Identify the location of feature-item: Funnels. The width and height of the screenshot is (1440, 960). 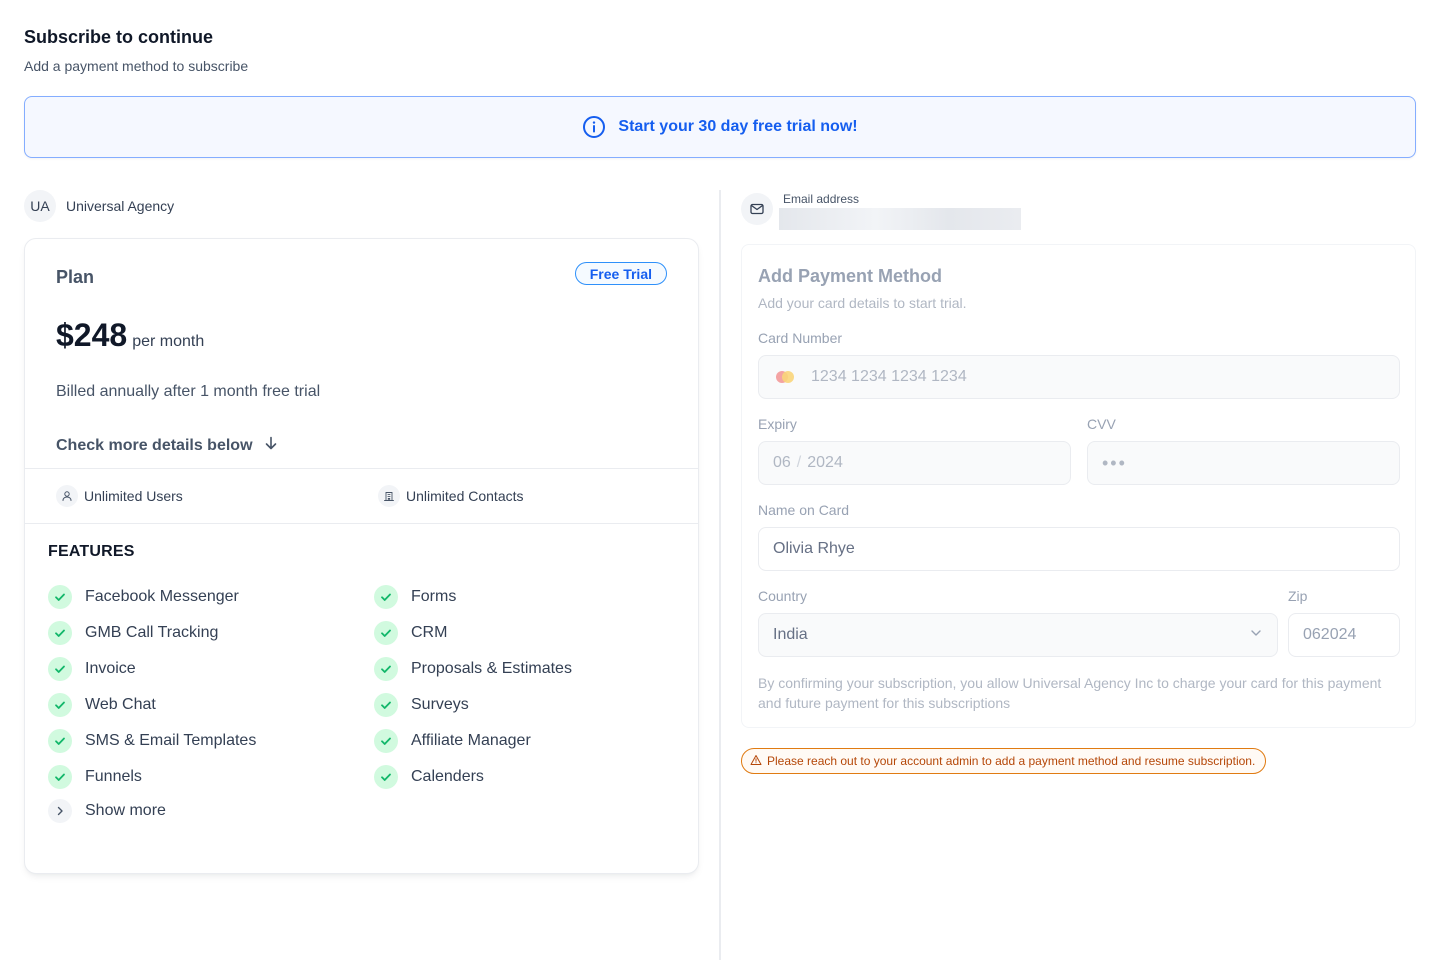
(152, 777).